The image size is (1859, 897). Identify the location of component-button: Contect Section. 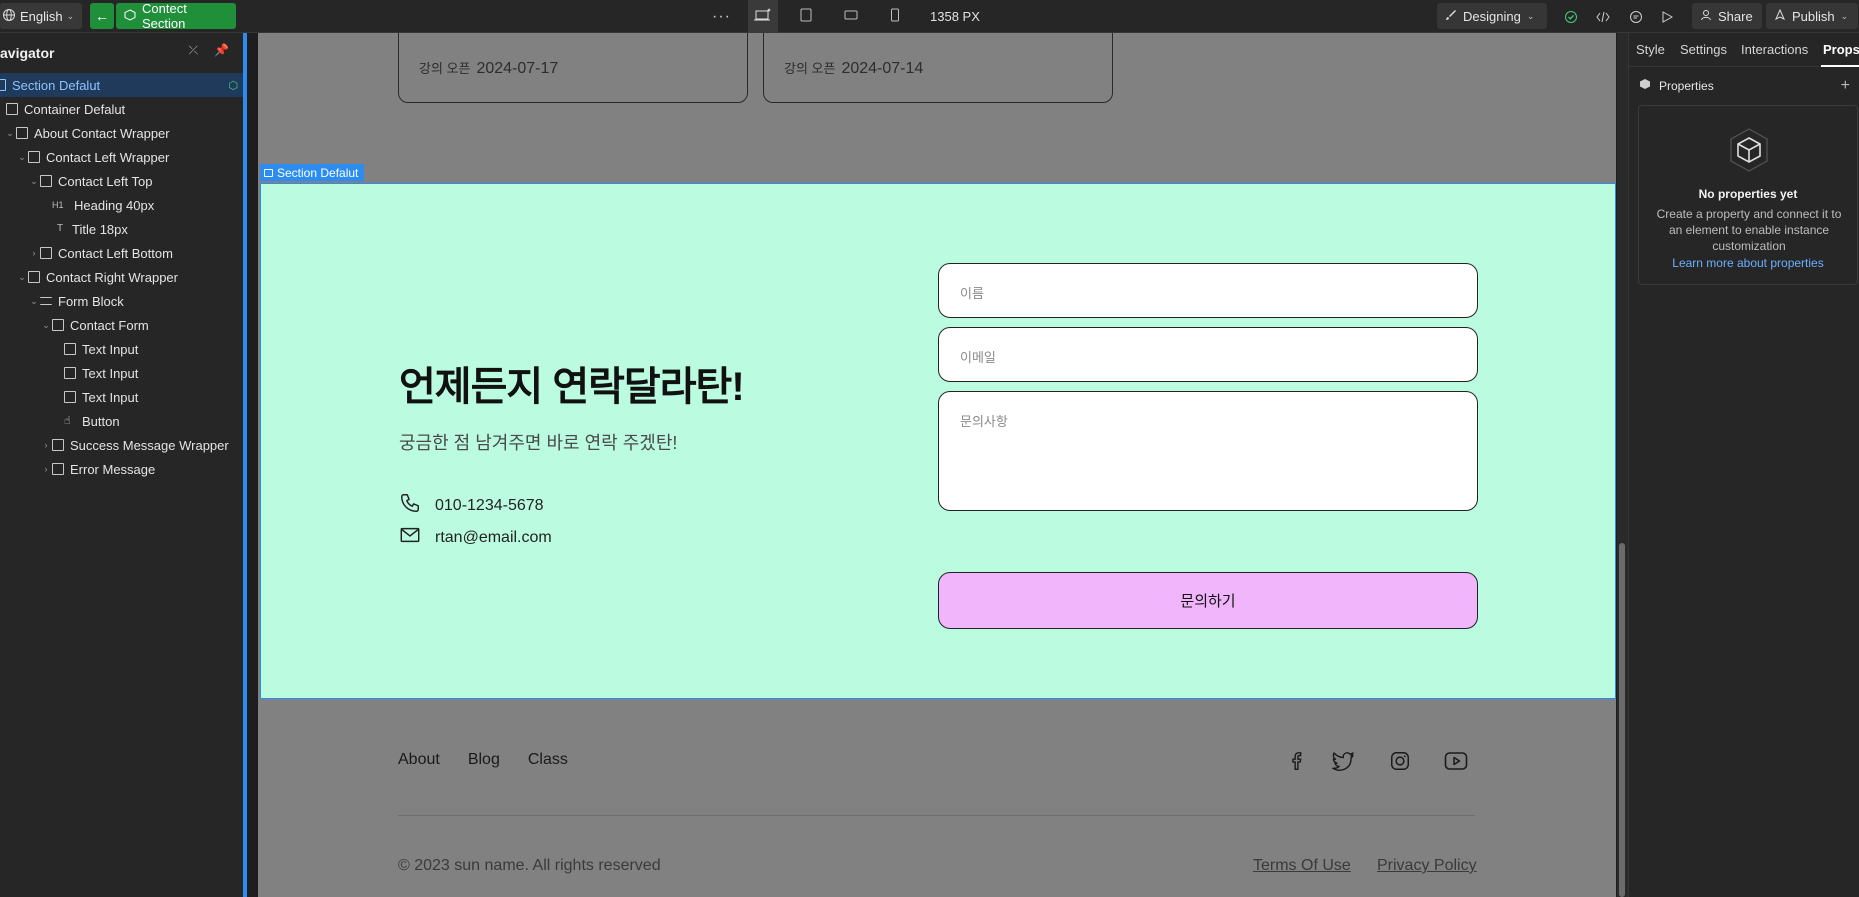
(176, 16).